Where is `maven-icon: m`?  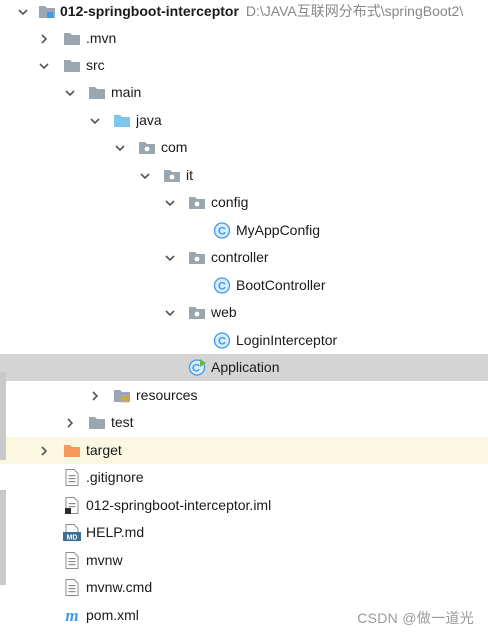
maven-icon: m is located at coordinates (72, 615).